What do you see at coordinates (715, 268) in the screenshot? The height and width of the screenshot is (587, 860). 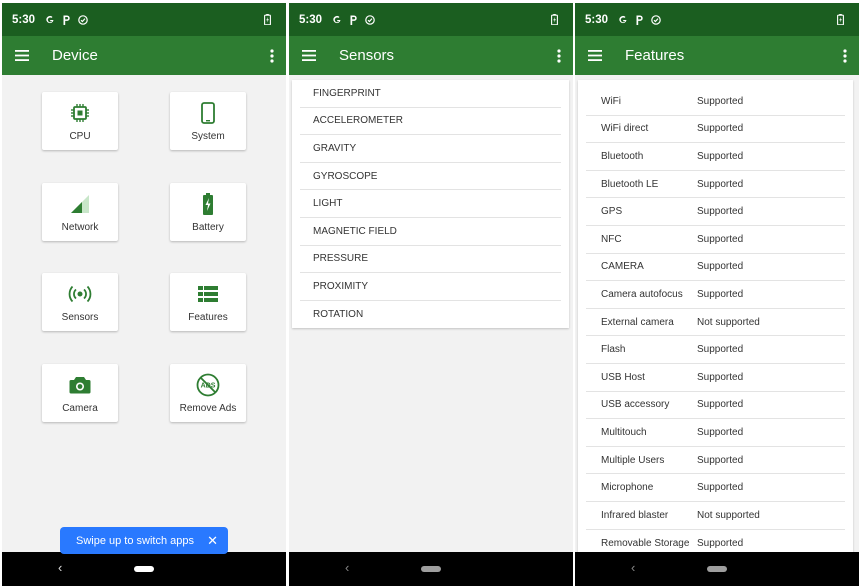 I see `feature-row: CAMERA Supported` at bounding box center [715, 268].